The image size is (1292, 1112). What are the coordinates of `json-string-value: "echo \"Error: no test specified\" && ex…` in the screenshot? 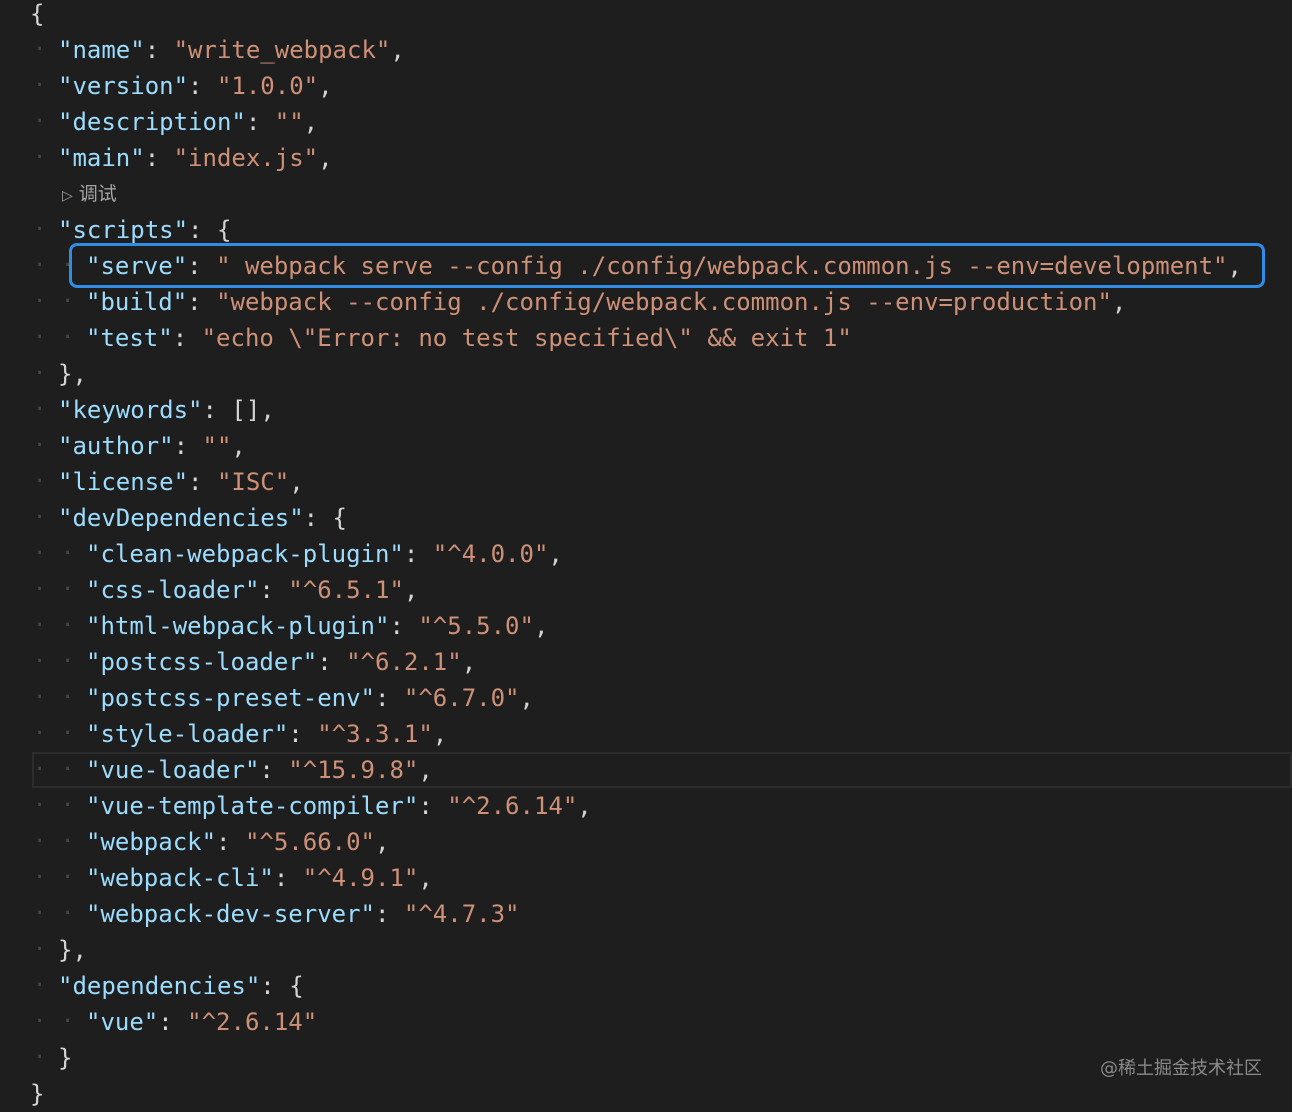 It's located at (526, 338).